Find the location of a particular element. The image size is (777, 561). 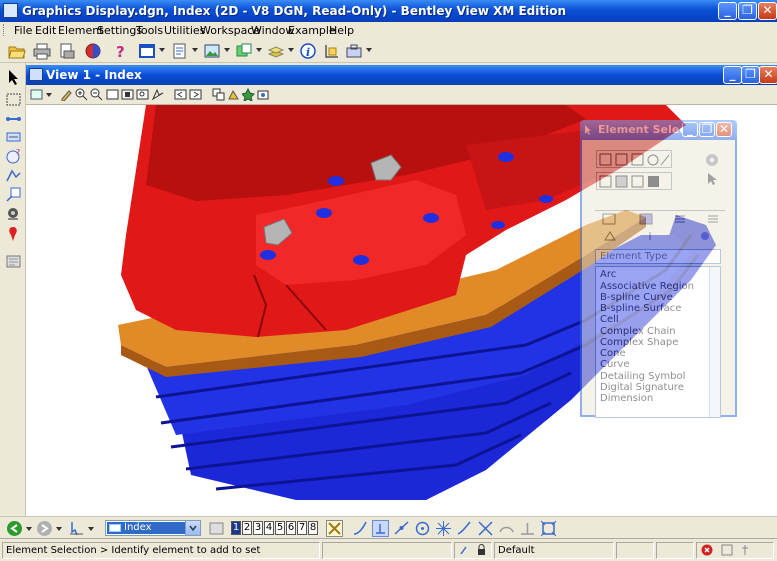

list-scrollbar is located at coordinates (714, 342).